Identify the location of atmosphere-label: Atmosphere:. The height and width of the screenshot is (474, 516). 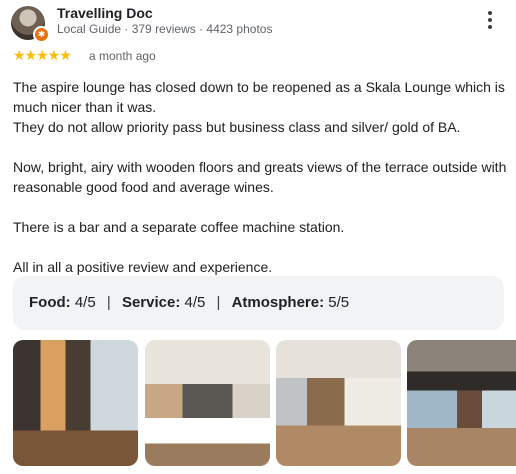
(278, 302).